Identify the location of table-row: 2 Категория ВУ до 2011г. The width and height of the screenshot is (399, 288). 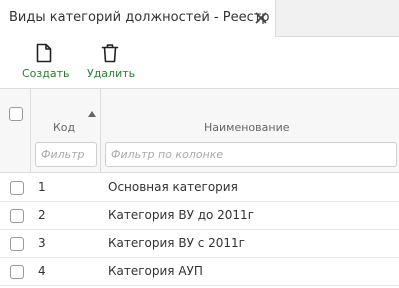
(199, 216).